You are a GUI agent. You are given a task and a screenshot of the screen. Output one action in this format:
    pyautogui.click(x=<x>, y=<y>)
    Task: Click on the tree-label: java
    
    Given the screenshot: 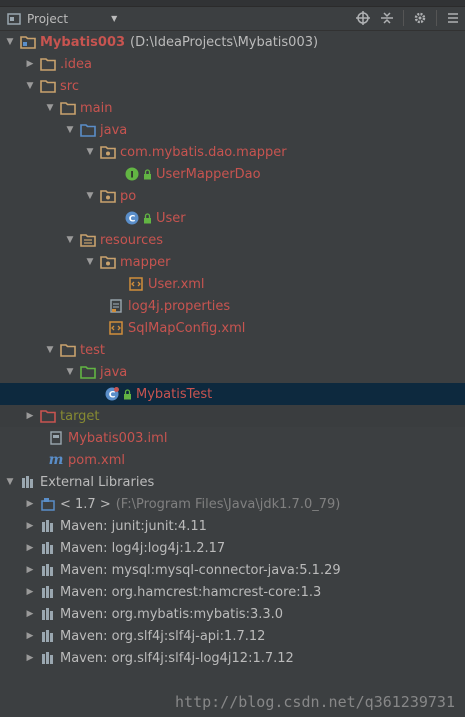 What is the action you would take?
    pyautogui.click(x=114, y=130)
    